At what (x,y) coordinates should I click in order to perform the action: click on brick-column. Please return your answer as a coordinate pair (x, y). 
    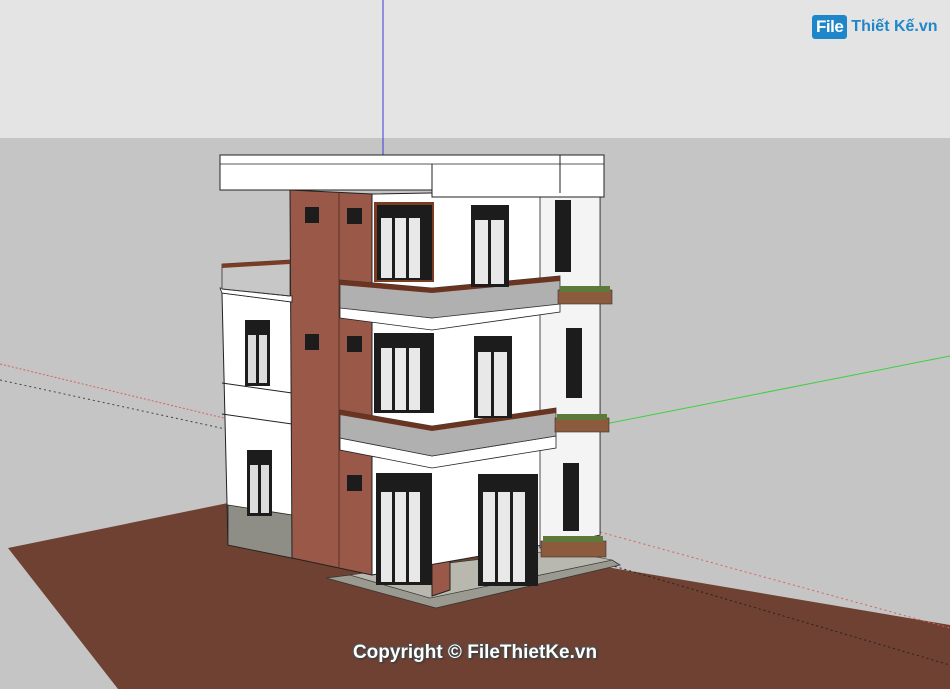
    Looking at the image, I should click on (331, 382).